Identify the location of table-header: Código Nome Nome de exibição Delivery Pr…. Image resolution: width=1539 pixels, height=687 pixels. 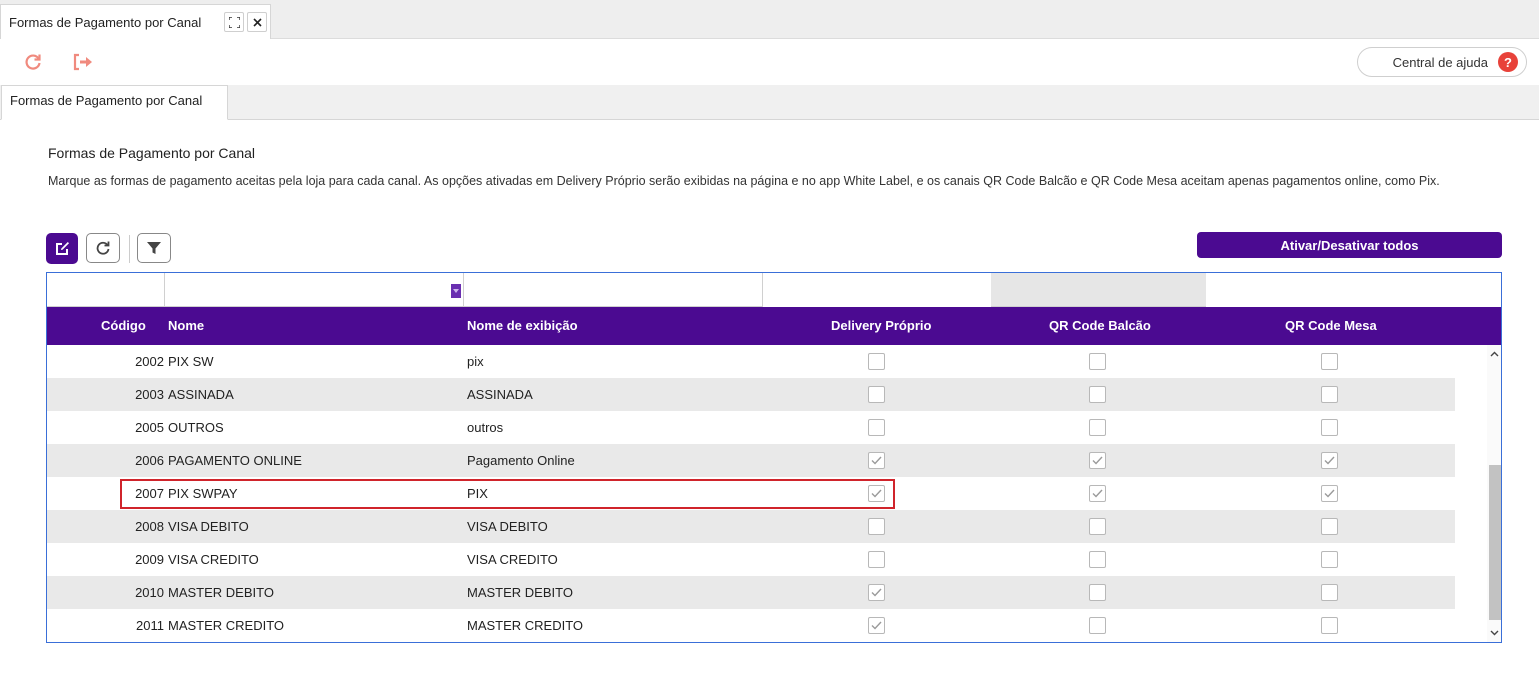
(774, 326).